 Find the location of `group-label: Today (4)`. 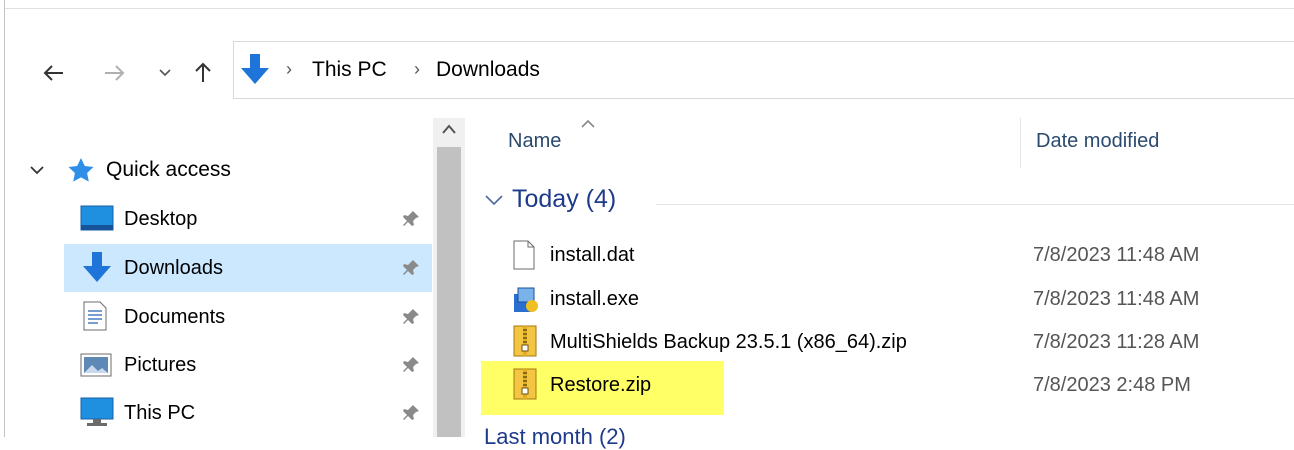

group-label: Today (4) is located at coordinates (564, 199).